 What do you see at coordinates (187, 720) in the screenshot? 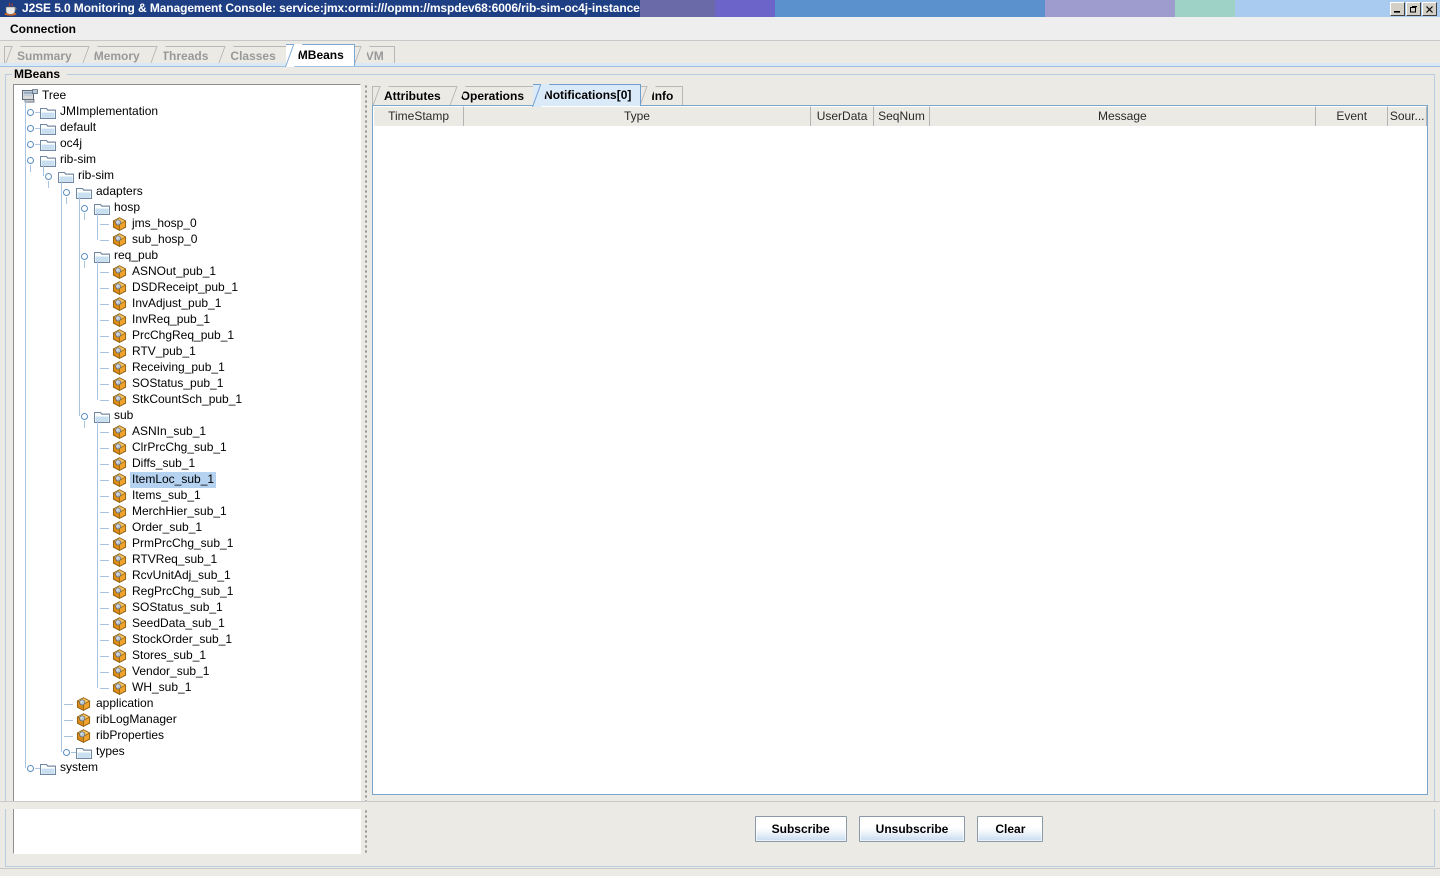
I see `tree-mbean-node: ribLogManager` at bounding box center [187, 720].